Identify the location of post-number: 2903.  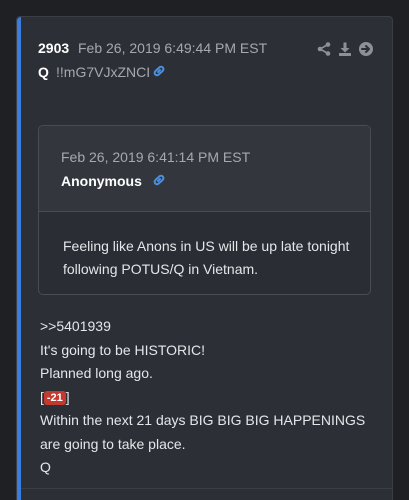
(53, 48).